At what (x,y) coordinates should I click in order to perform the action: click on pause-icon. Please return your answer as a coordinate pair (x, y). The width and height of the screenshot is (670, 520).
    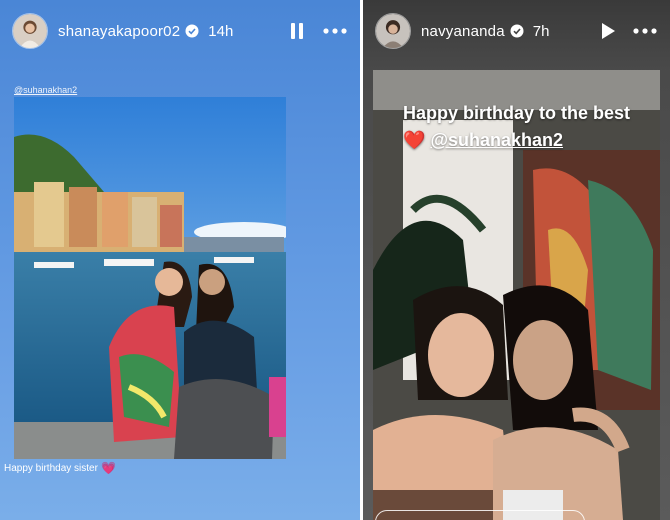
    Looking at the image, I should click on (297, 31).